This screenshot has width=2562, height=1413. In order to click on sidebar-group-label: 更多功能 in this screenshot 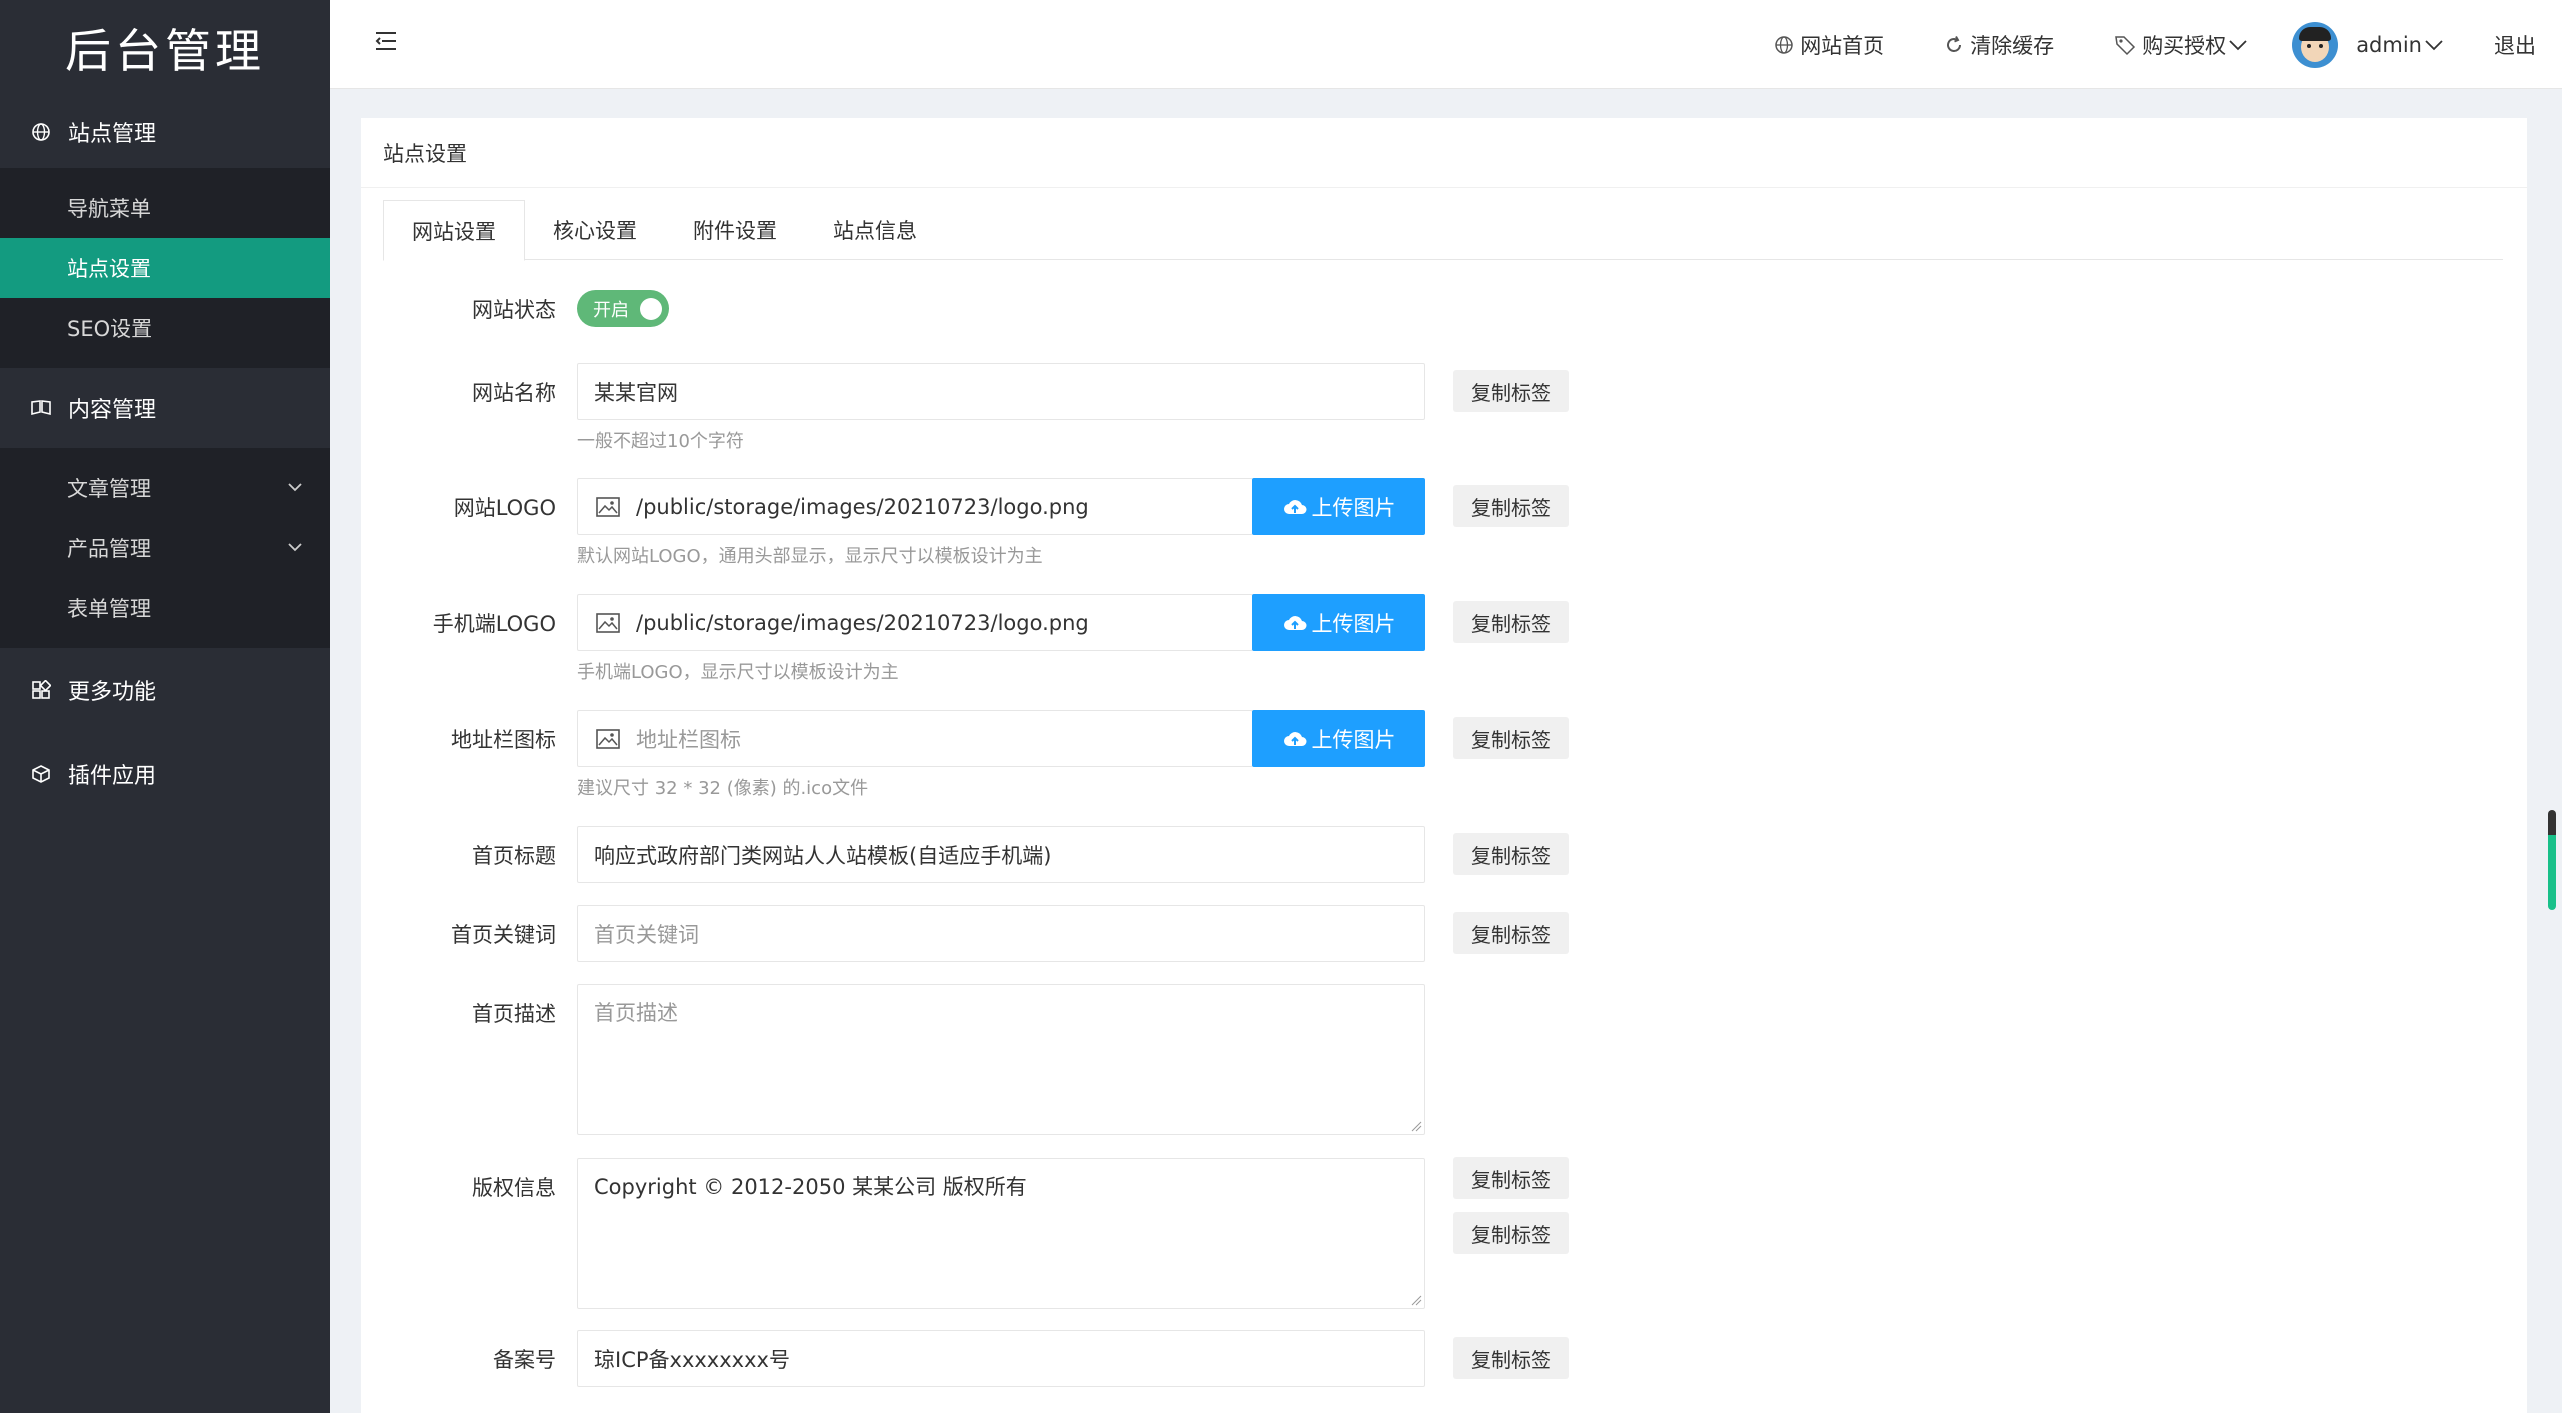, I will do `click(112, 692)`.